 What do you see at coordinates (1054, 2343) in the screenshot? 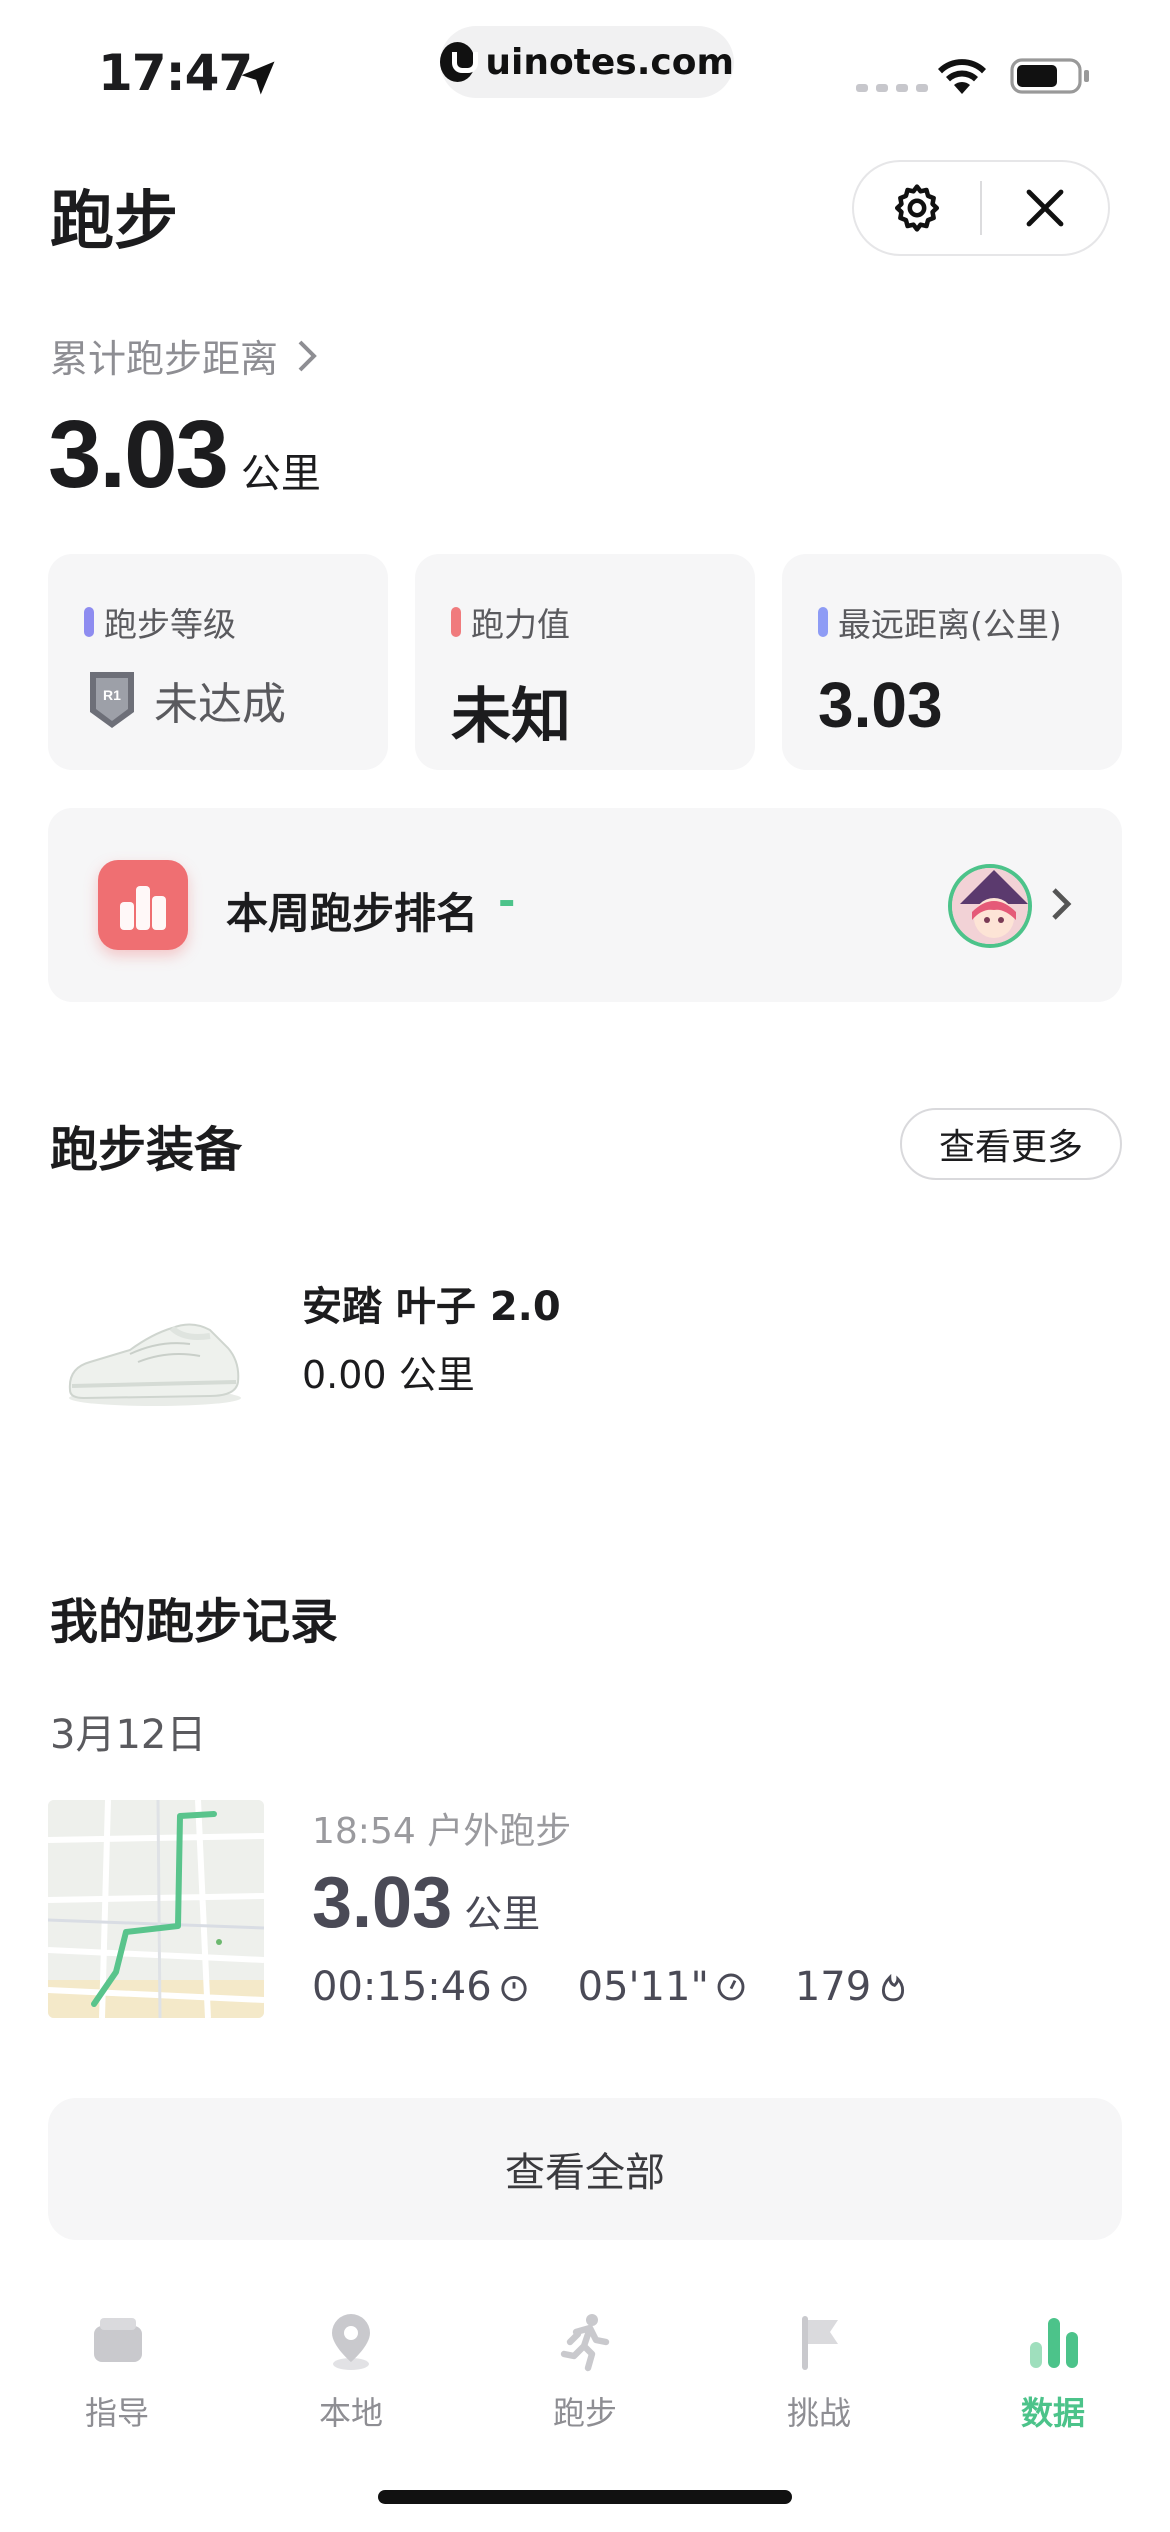
I see `bar-chart-icon` at bounding box center [1054, 2343].